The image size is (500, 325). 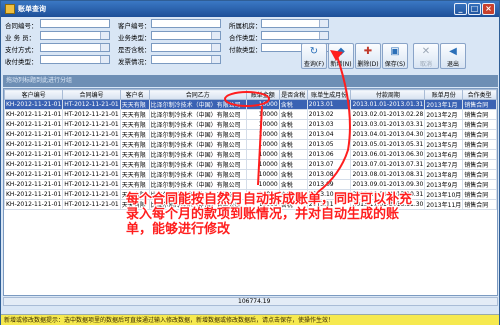 I want to click on table-cell: 2013.04, so click(x=329, y=134).